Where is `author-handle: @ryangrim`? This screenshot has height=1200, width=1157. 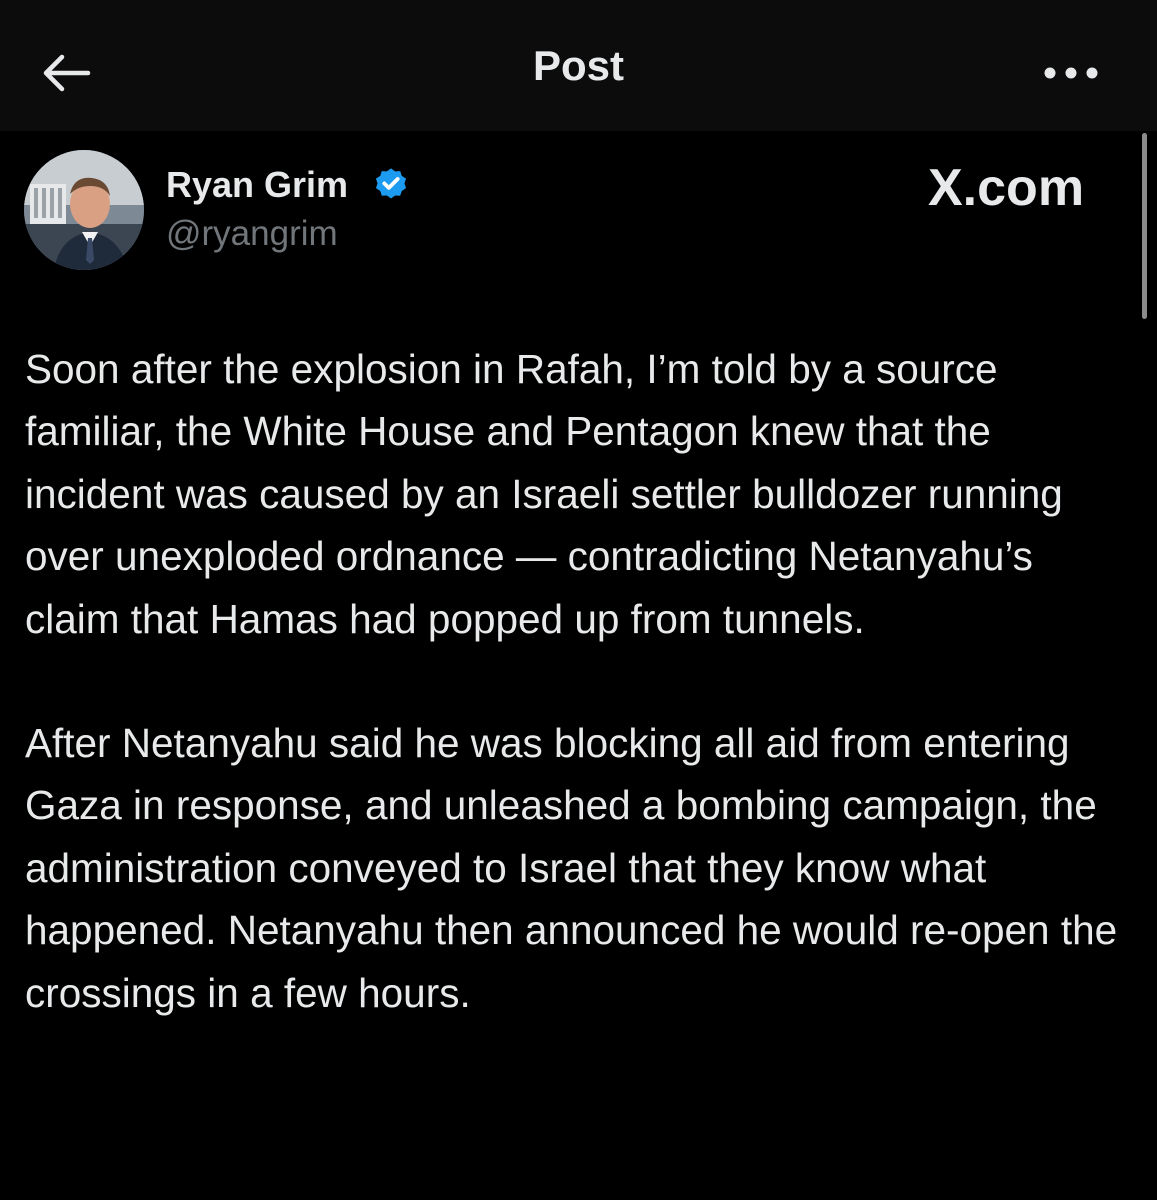 author-handle: @ryangrim is located at coordinates (252, 234).